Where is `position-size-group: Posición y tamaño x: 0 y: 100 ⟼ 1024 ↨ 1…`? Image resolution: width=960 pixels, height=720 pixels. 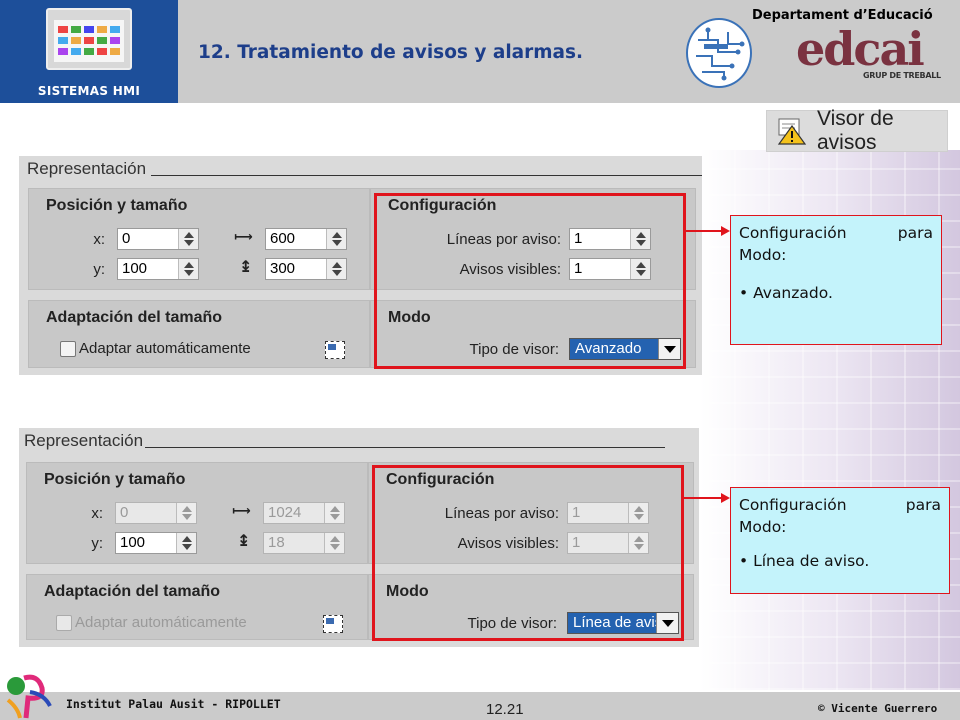
position-size-group: Posición y tamaño x: 0 y: 100 ⟼ 1024 ↨ 1… is located at coordinates (197, 513).